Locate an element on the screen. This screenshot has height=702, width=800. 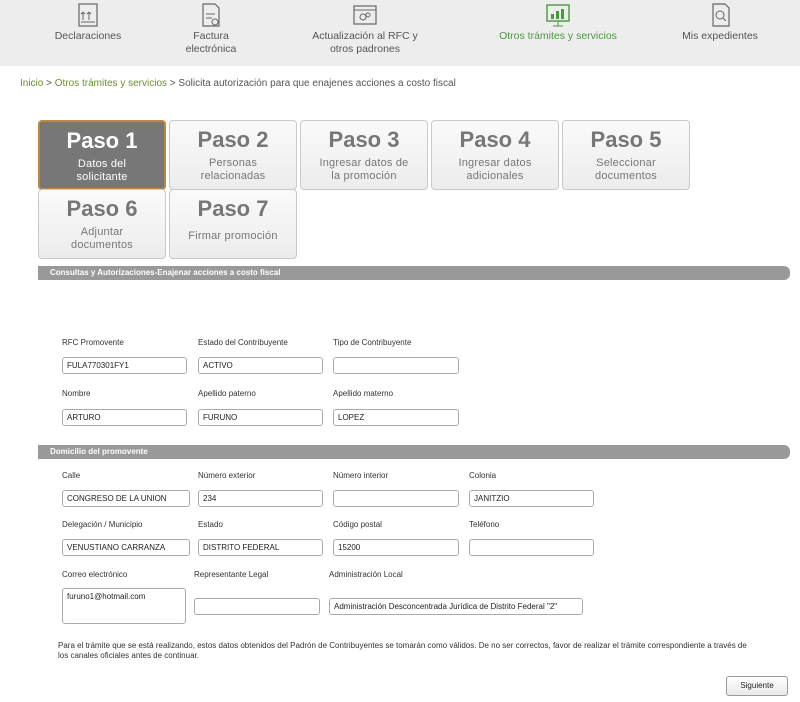
administracion-label: Administración Local is located at coordinates (366, 574).